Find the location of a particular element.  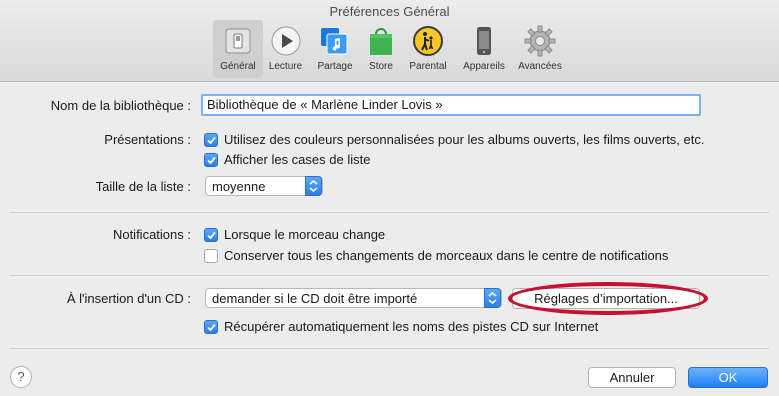

views-label: Présentations : is located at coordinates (147, 139).